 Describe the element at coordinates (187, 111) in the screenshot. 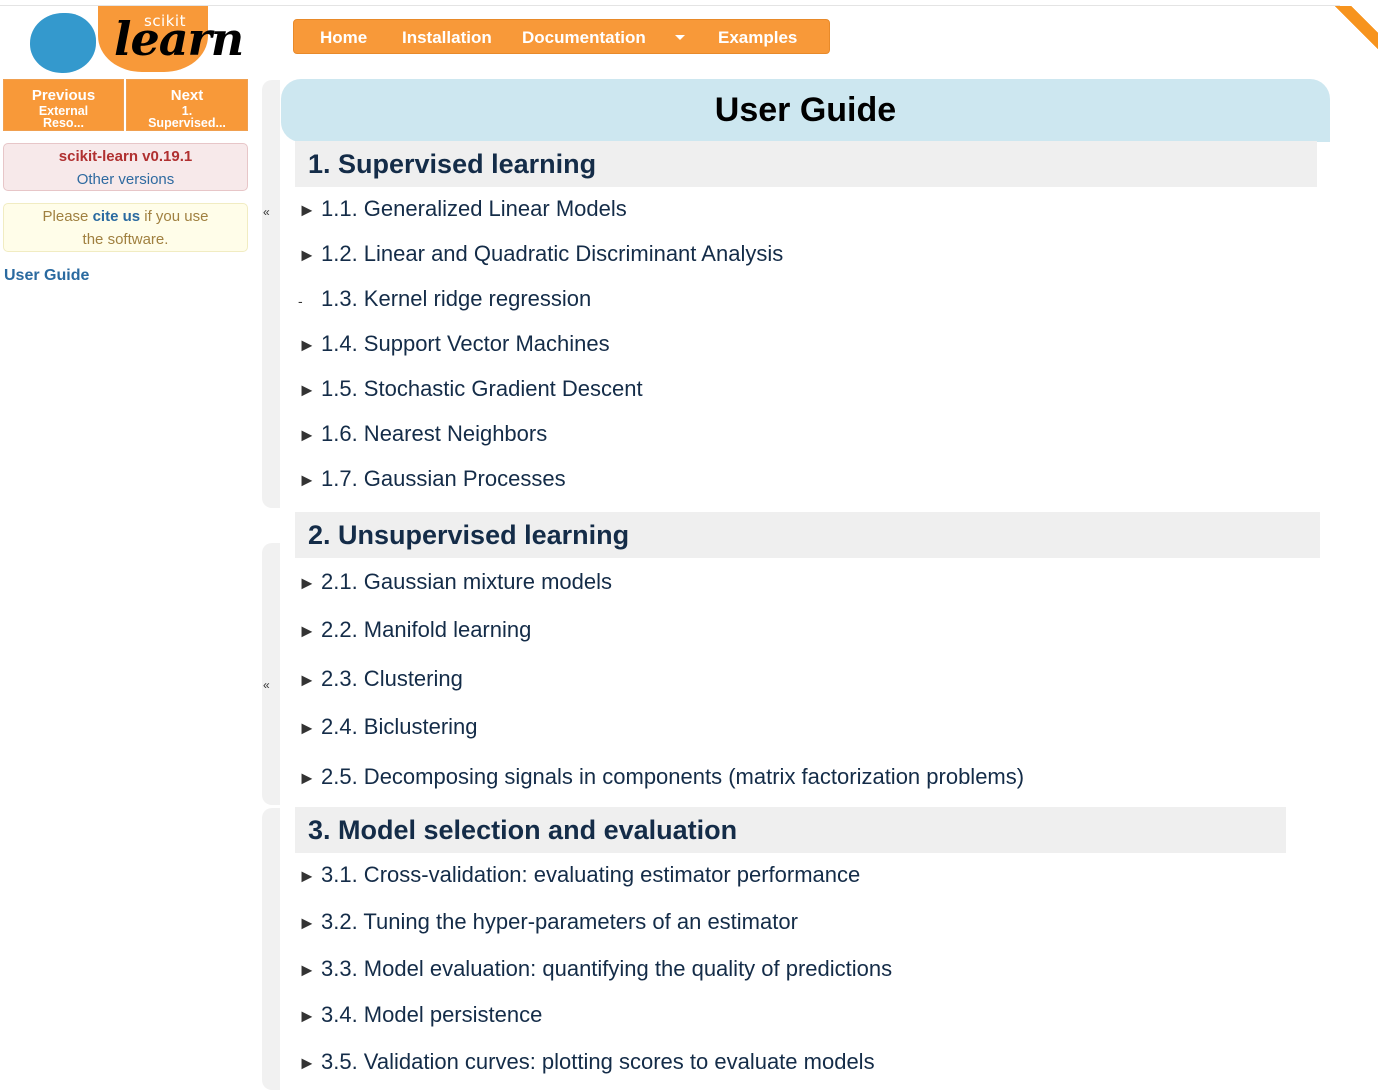

I see `next-line1: 1.` at that location.